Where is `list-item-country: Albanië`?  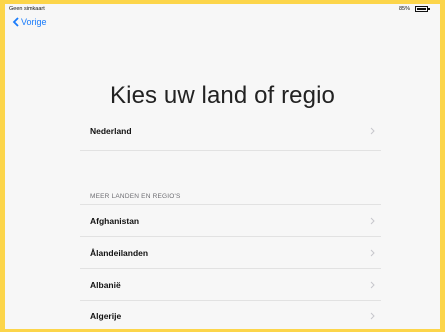 list-item-country: Albanië is located at coordinates (230, 285).